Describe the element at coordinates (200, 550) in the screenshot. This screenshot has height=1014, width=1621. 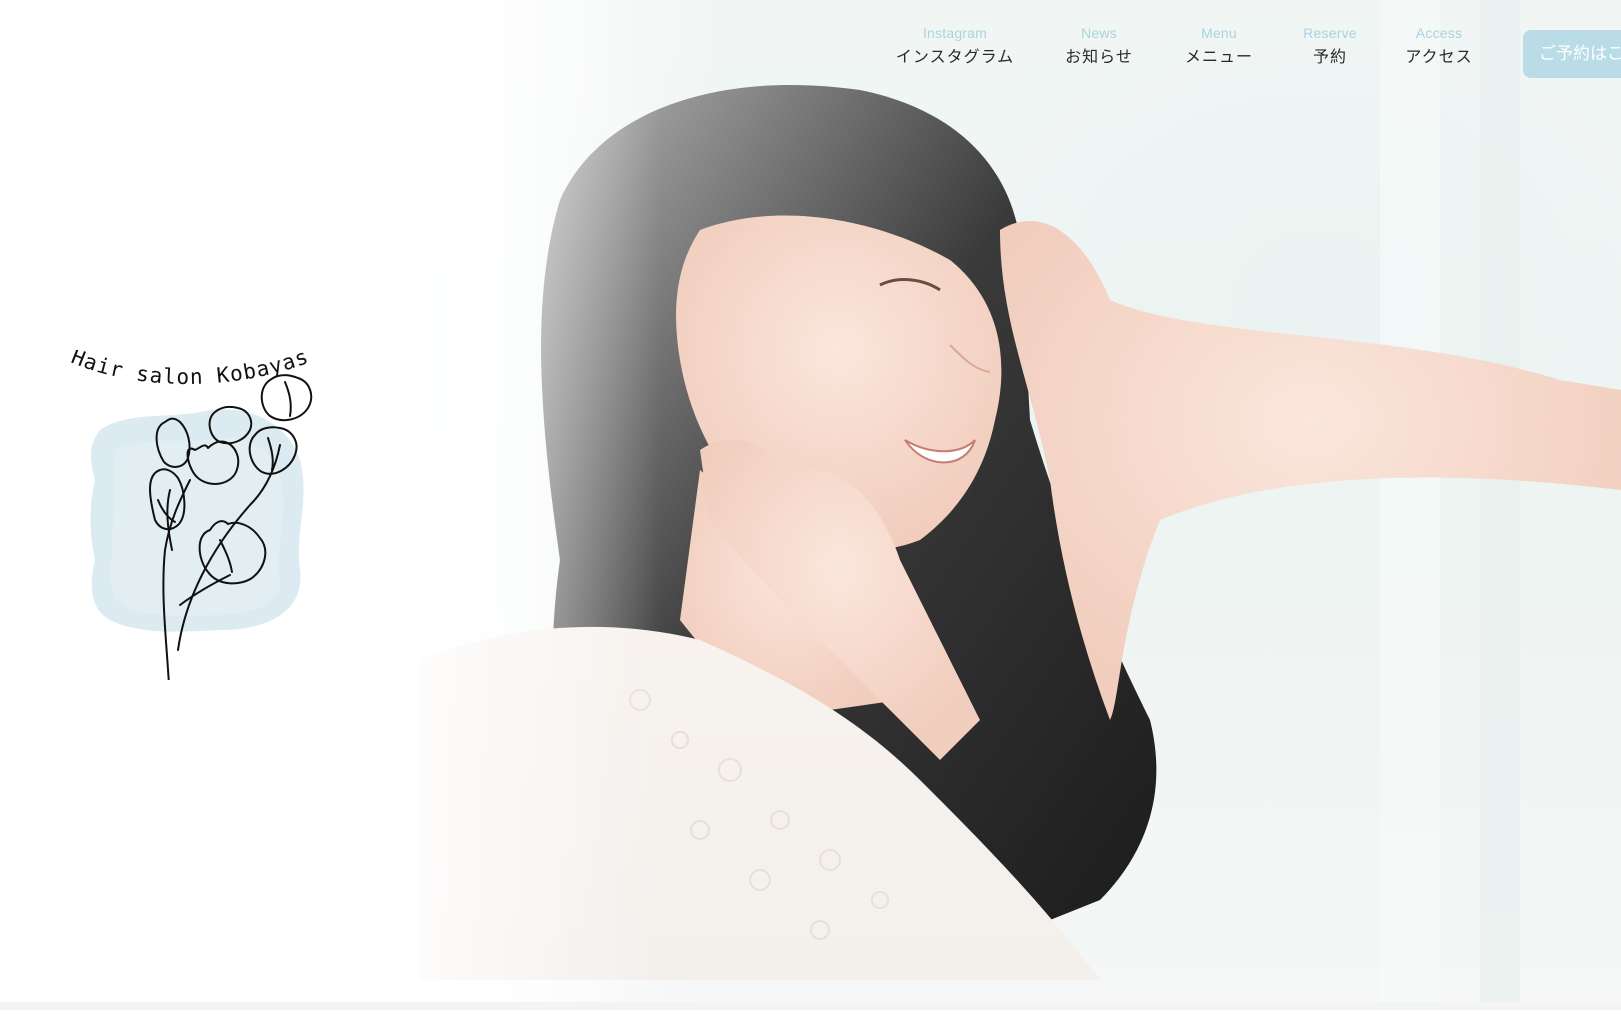
I see `salon-logo: Hair salon Kobayas` at that location.